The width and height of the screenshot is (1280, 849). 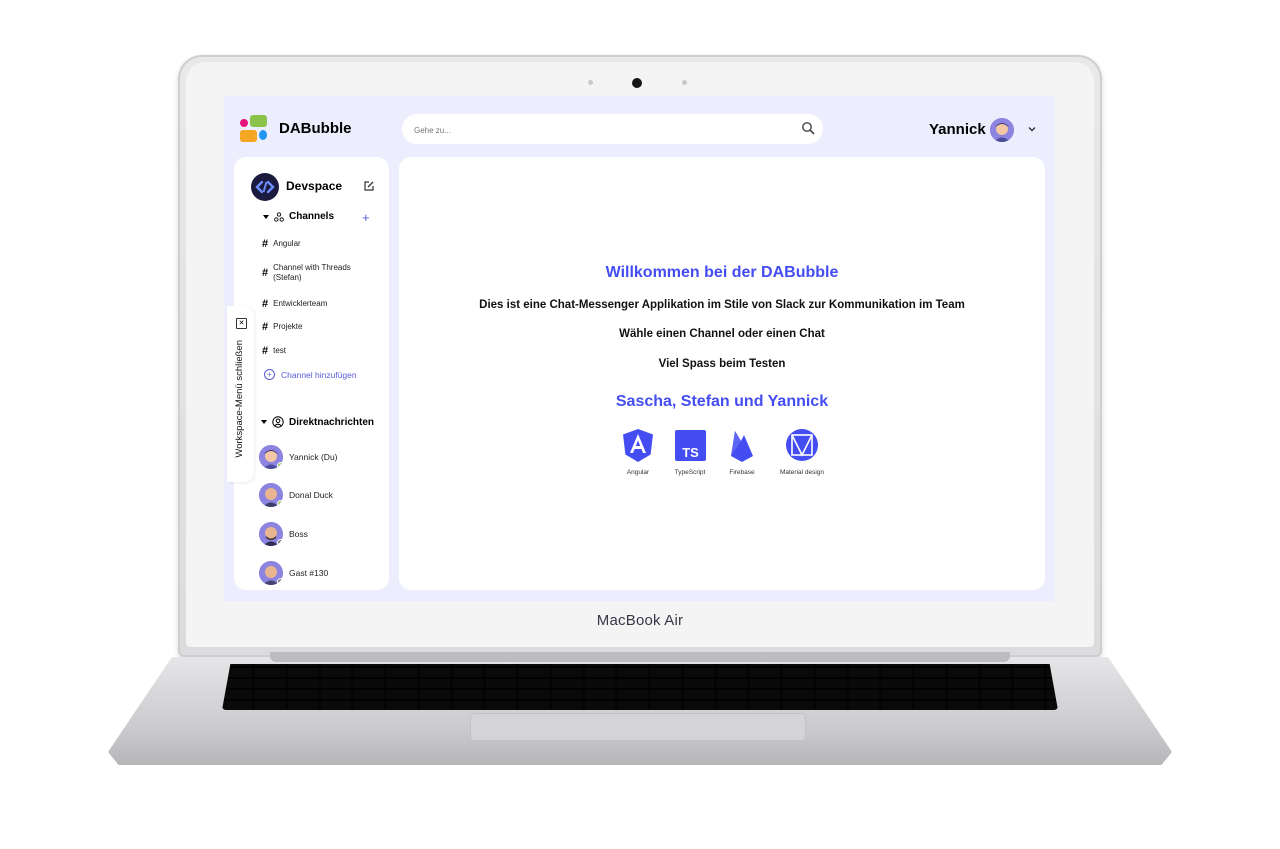 What do you see at coordinates (312, 272) in the screenshot?
I see `channel-name: Channel with Threads (Stefan)` at bounding box center [312, 272].